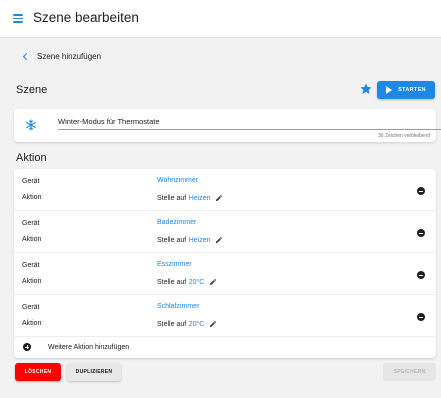 The image size is (441, 398). I want to click on snowflake-icon, so click(31, 125).